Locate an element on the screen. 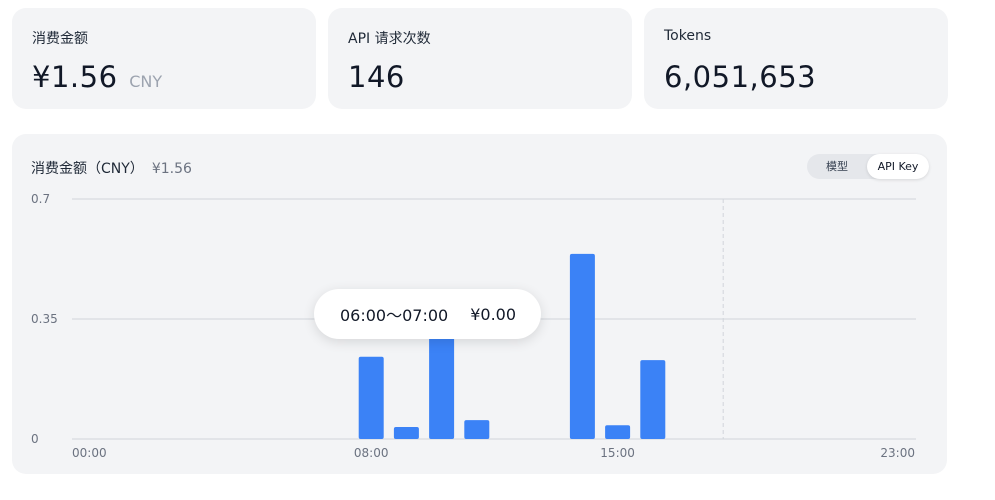 Image resolution: width=995 pixels, height=500 pixels. stat-label: 消费金额 is located at coordinates (60, 39).